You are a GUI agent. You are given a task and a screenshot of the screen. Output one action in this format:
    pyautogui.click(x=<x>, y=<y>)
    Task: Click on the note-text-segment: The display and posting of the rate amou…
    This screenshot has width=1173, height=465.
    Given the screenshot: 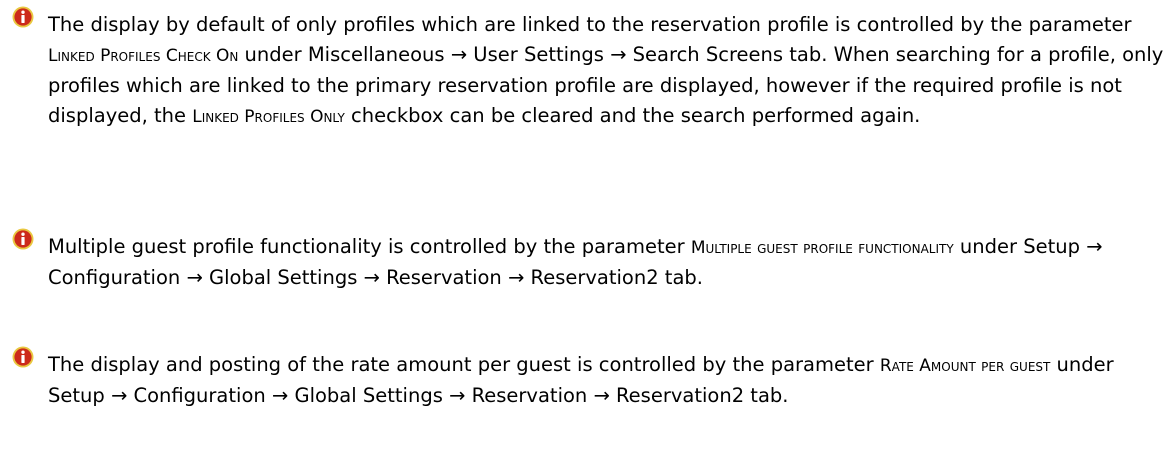 What is the action you would take?
    pyautogui.click(x=464, y=364)
    